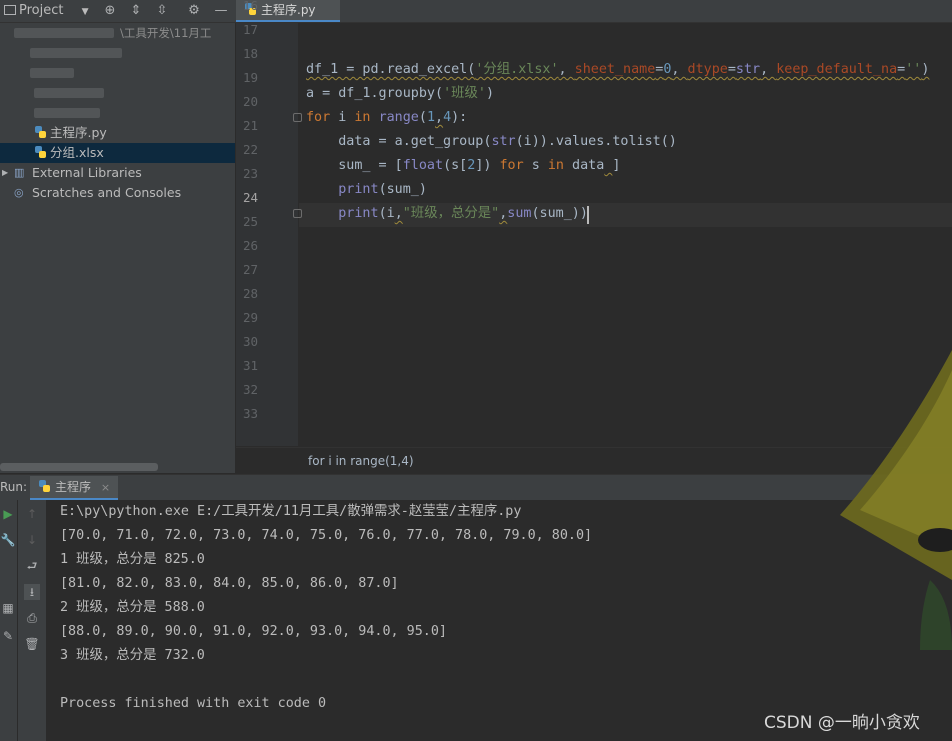  What do you see at coordinates (79, 467) in the screenshot?
I see `project-horizontal-scrollbar` at bounding box center [79, 467].